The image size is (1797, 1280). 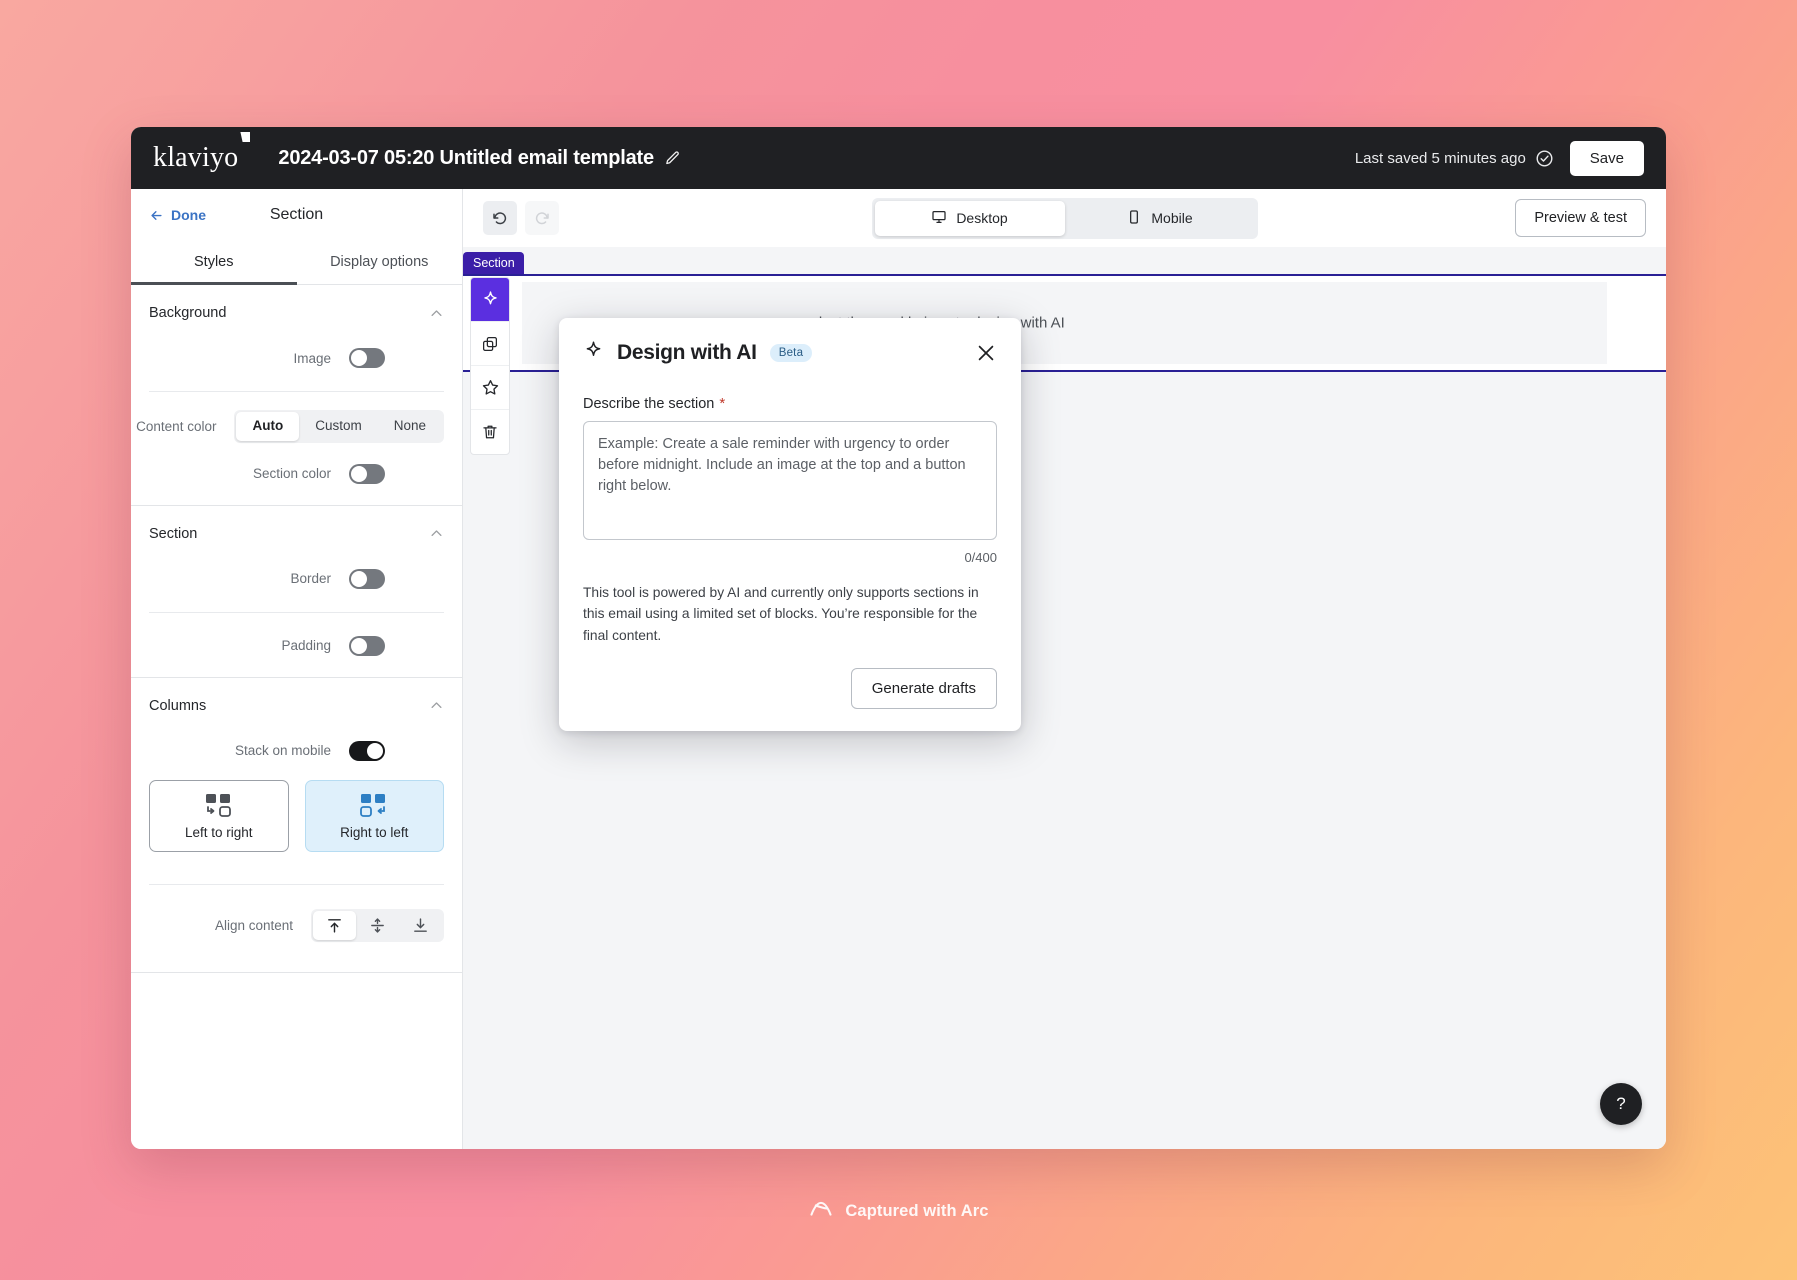 I want to click on klaviyo-logo: klaviyo, so click(x=202, y=152).